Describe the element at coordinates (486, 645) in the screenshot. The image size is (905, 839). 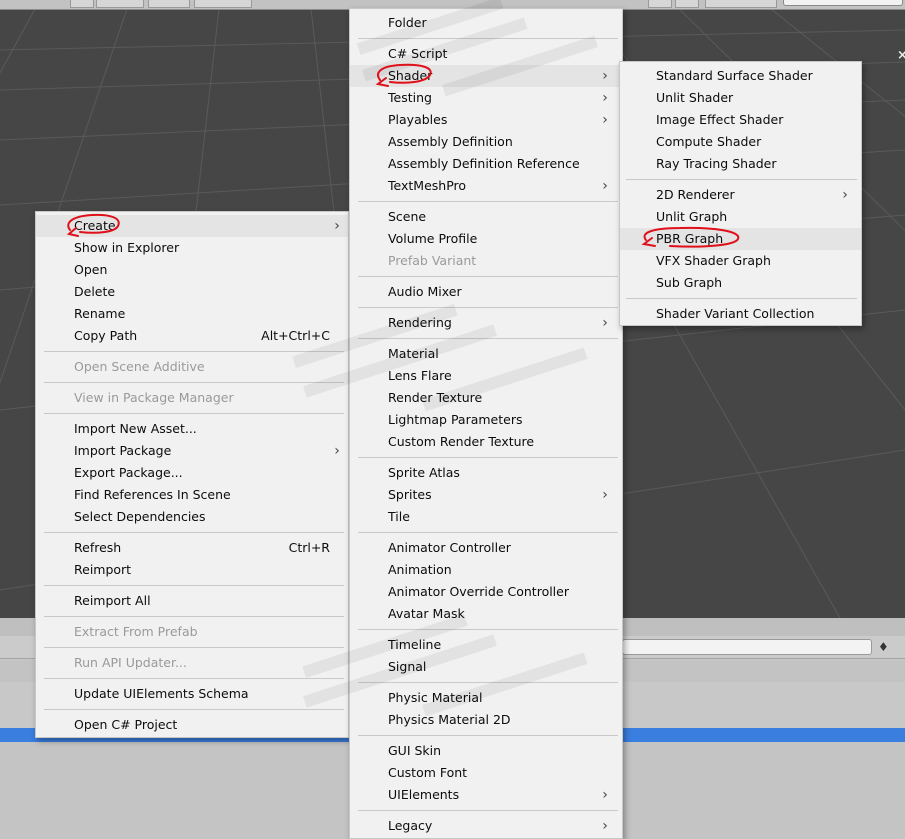
I see `menu-item-timeline: Timeline` at that location.